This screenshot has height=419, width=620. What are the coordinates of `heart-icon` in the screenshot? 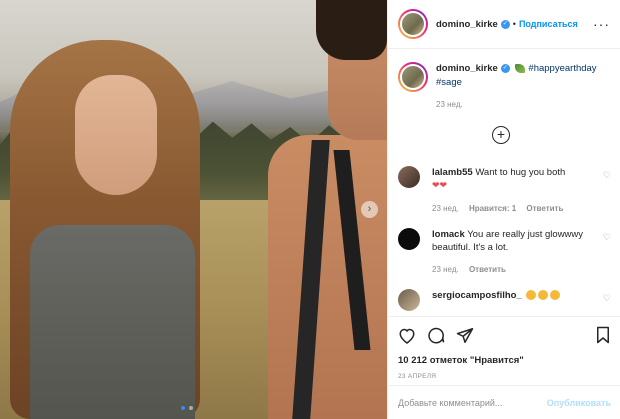 It's located at (407, 335).